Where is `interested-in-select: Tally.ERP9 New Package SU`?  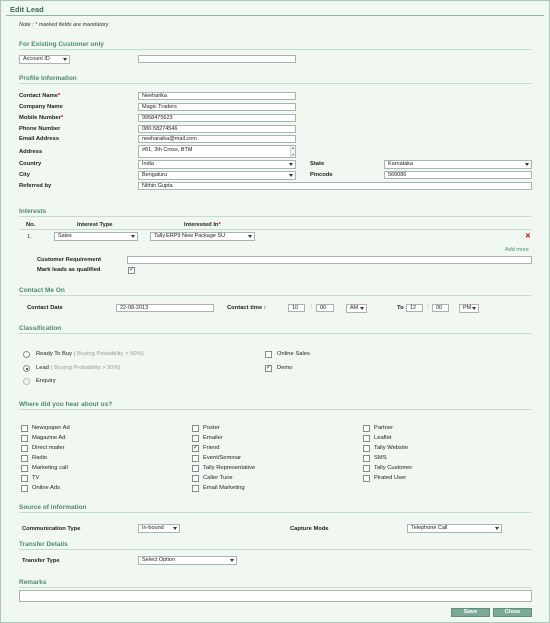
interested-in-select: Tally.ERP9 New Package SU is located at coordinates (202, 236).